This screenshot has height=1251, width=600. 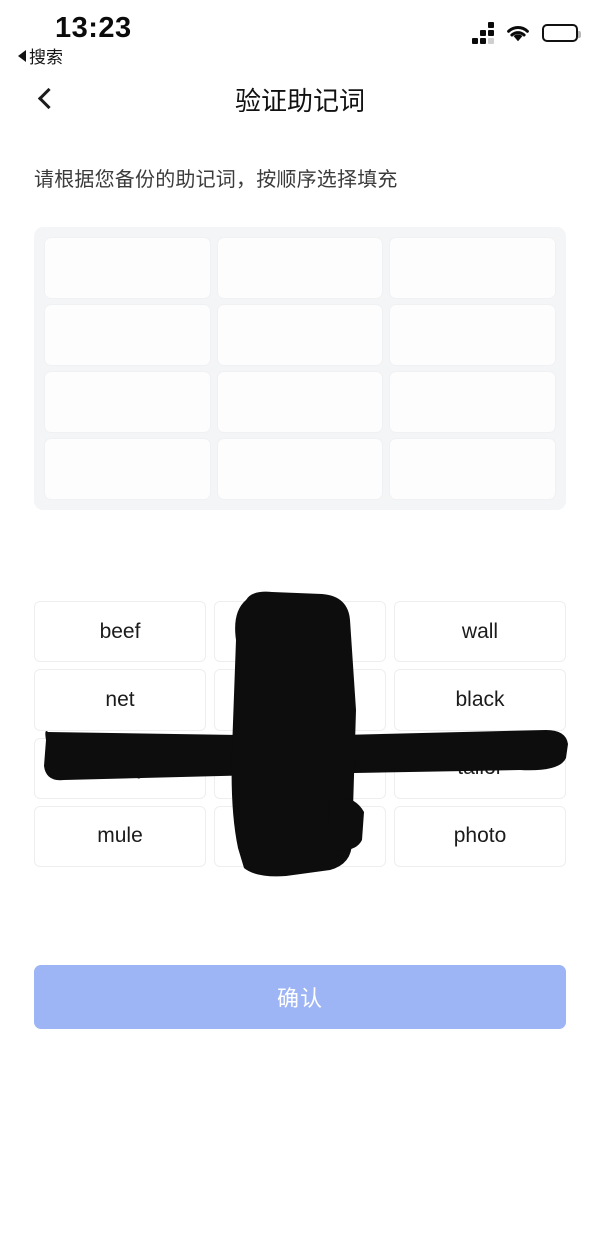 What do you see at coordinates (120, 768) in the screenshot?
I see `word-chip: essay` at bounding box center [120, 768].